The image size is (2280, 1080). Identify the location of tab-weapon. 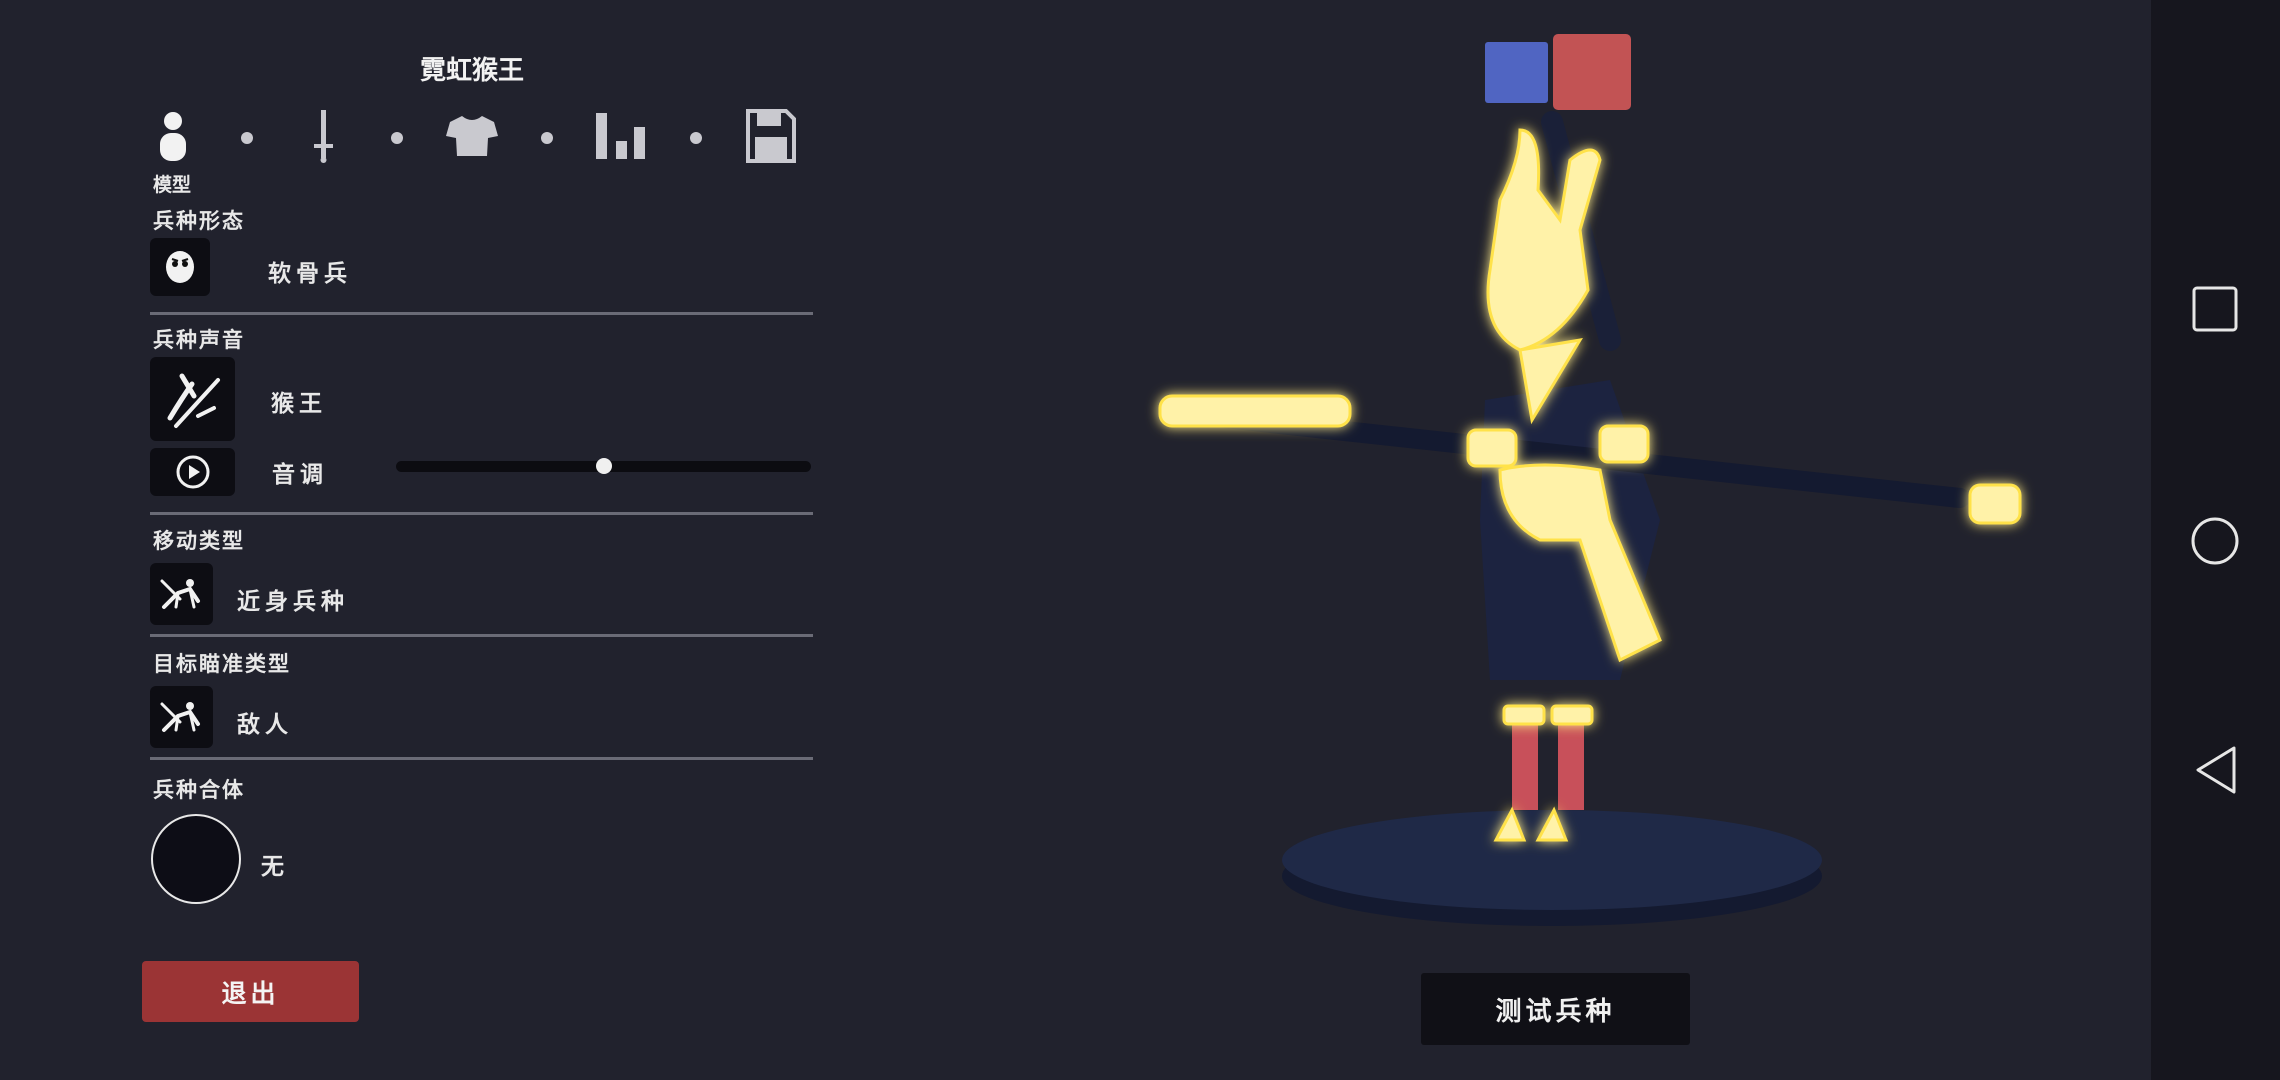
(323, 136).